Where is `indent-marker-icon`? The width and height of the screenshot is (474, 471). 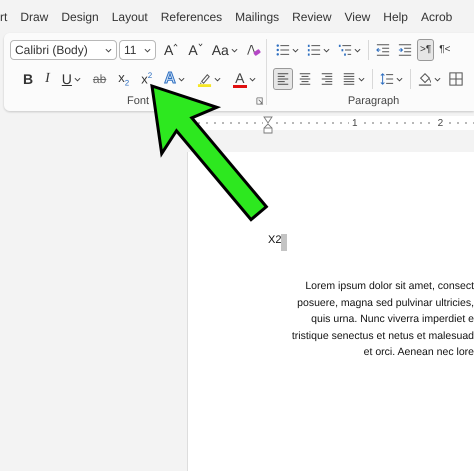
indent-marker-icon is located at coordinates (268, 125).